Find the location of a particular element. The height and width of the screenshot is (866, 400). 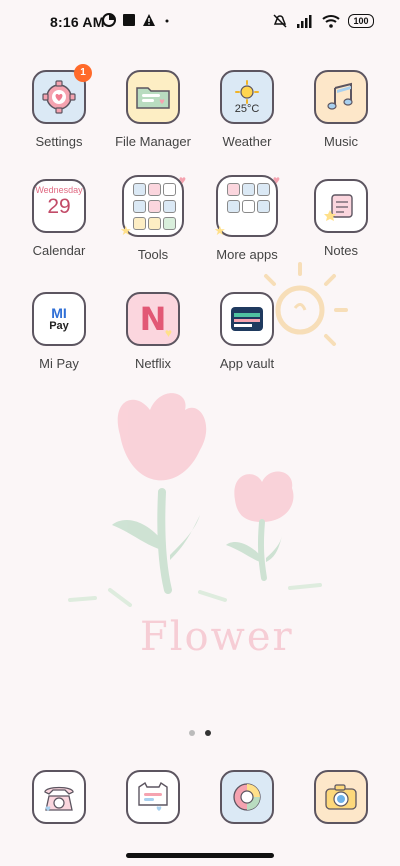

square-icon is located at coordinates (129, 20).